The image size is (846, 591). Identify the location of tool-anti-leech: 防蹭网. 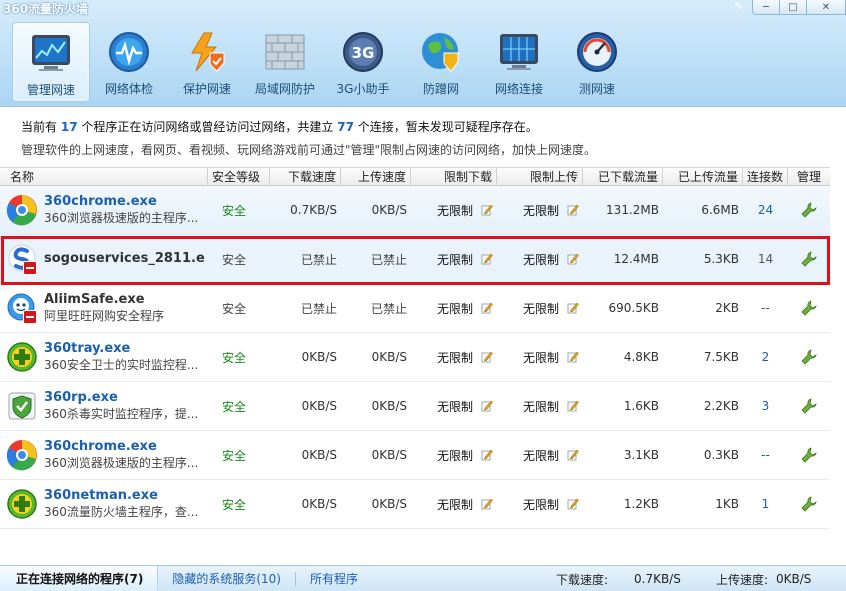
(441, 62).